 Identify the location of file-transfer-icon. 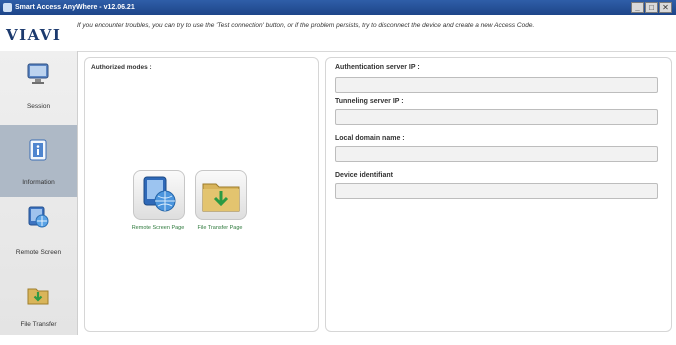
(38, 295).